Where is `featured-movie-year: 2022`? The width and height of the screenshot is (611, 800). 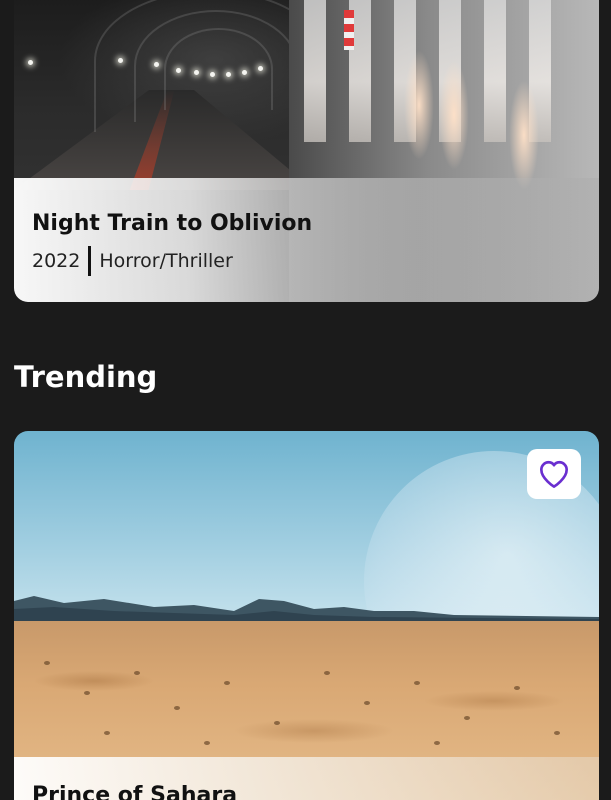 featured-movie-year: 2022 is located at coordinates (56, 261).